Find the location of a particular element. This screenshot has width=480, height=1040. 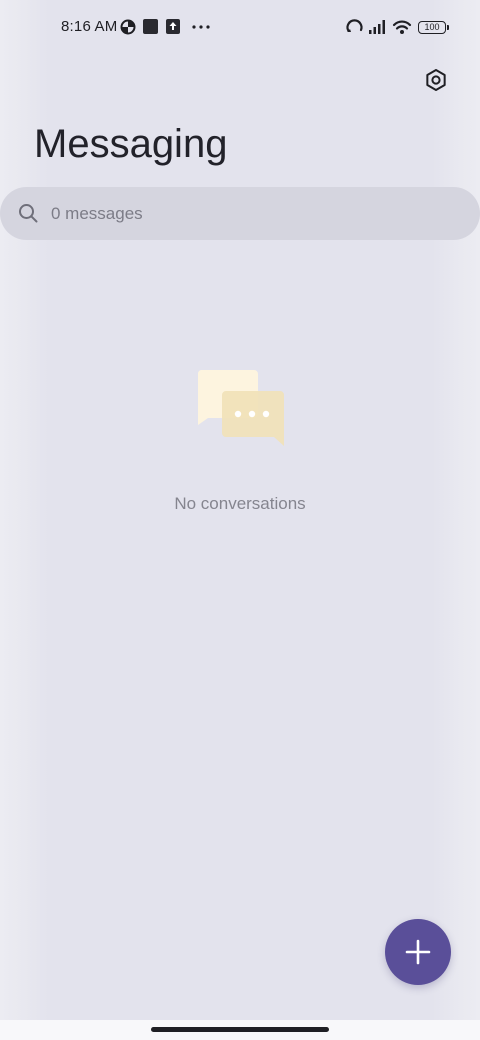

page-title: Messaging is located at coordinates (131, 144).